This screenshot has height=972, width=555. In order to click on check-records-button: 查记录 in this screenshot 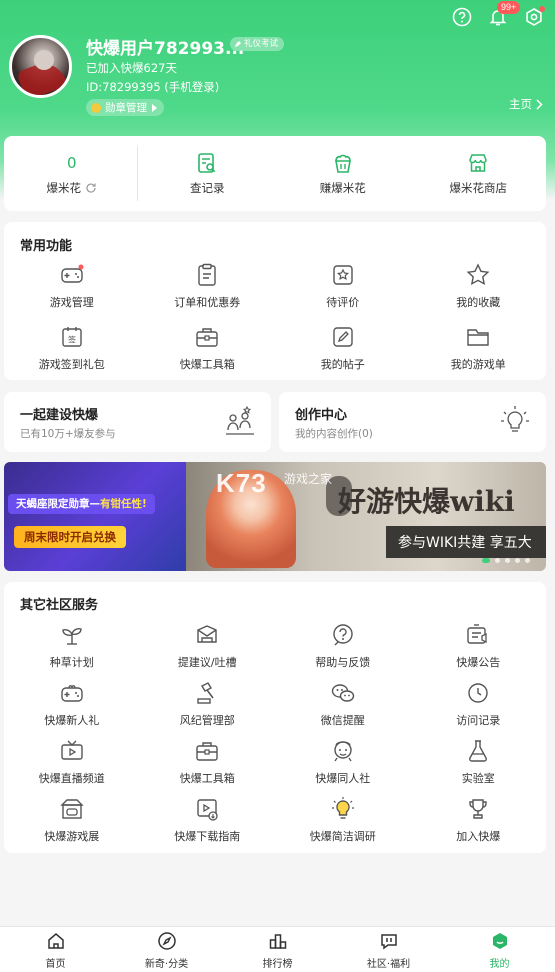, I will do `click(208, 173)`.